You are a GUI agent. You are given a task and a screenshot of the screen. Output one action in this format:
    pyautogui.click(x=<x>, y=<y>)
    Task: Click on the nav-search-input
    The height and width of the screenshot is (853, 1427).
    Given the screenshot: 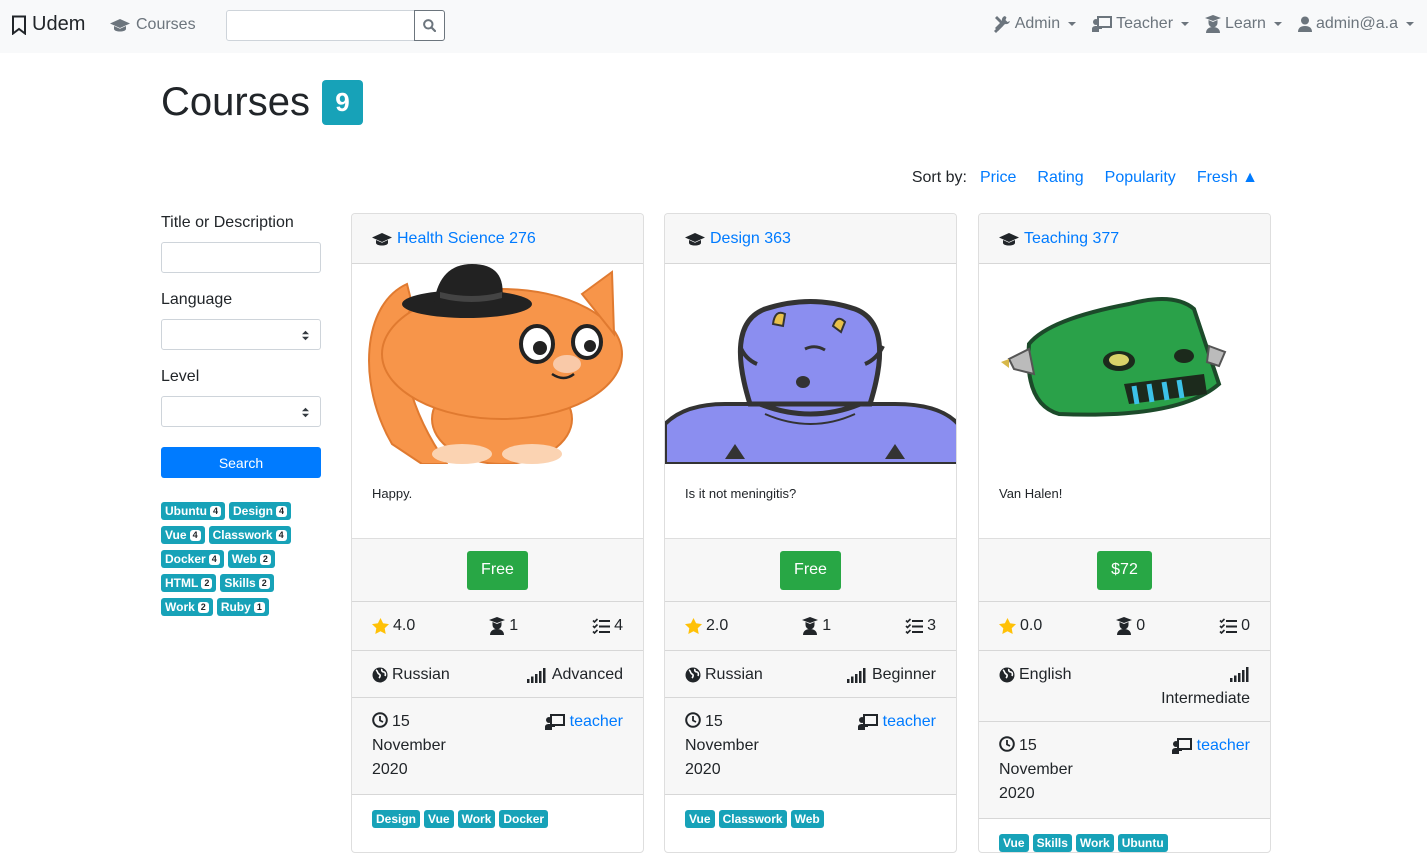 What is the action you would take?
    pyautogui.click(x=320, y=25)
    